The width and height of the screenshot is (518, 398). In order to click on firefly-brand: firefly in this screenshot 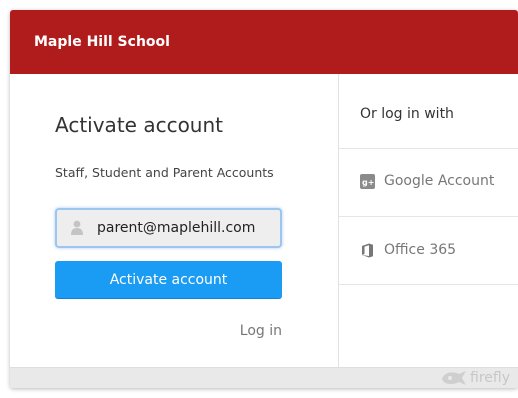, I will do `click(475, 378)`.